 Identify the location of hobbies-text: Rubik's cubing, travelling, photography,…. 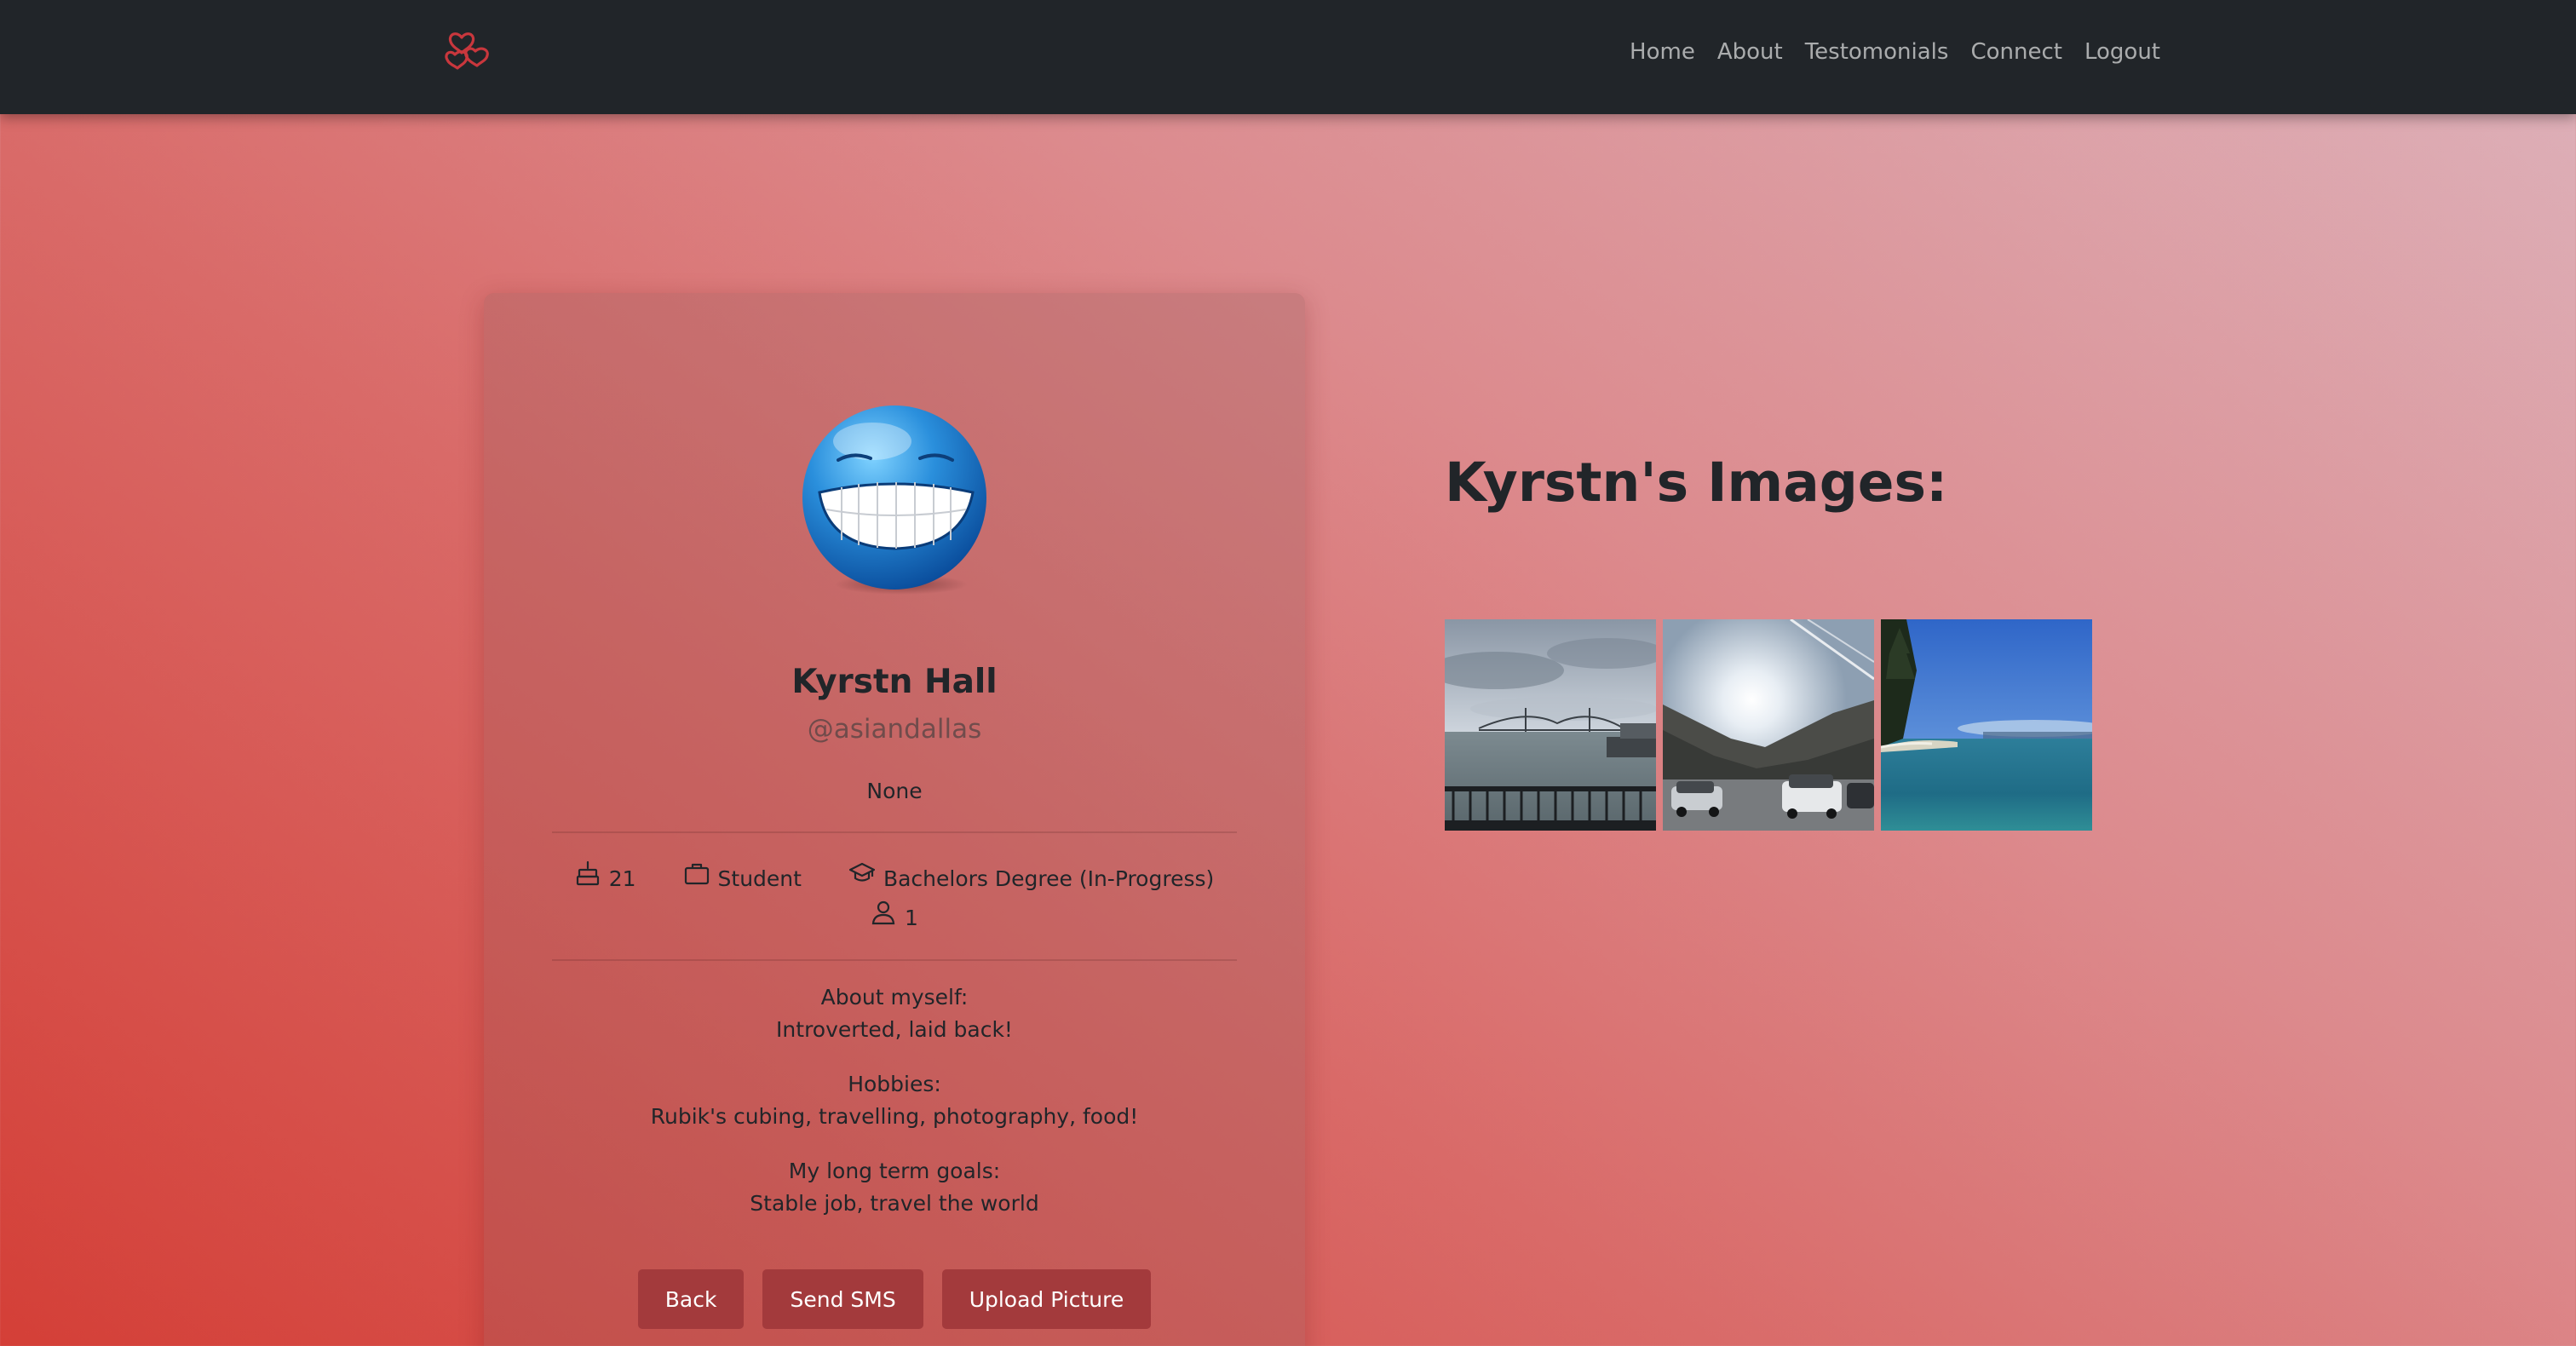
(895, 1116).